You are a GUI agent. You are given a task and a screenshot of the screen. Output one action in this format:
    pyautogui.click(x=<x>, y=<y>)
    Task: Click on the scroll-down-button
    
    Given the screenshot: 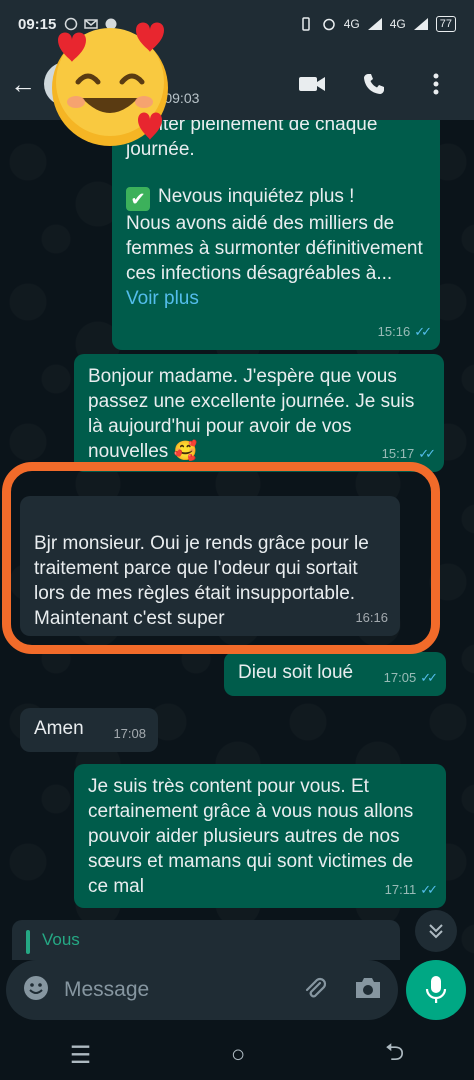 What is the action you would take?
    pyautogui.click(x=436, y=931)
    